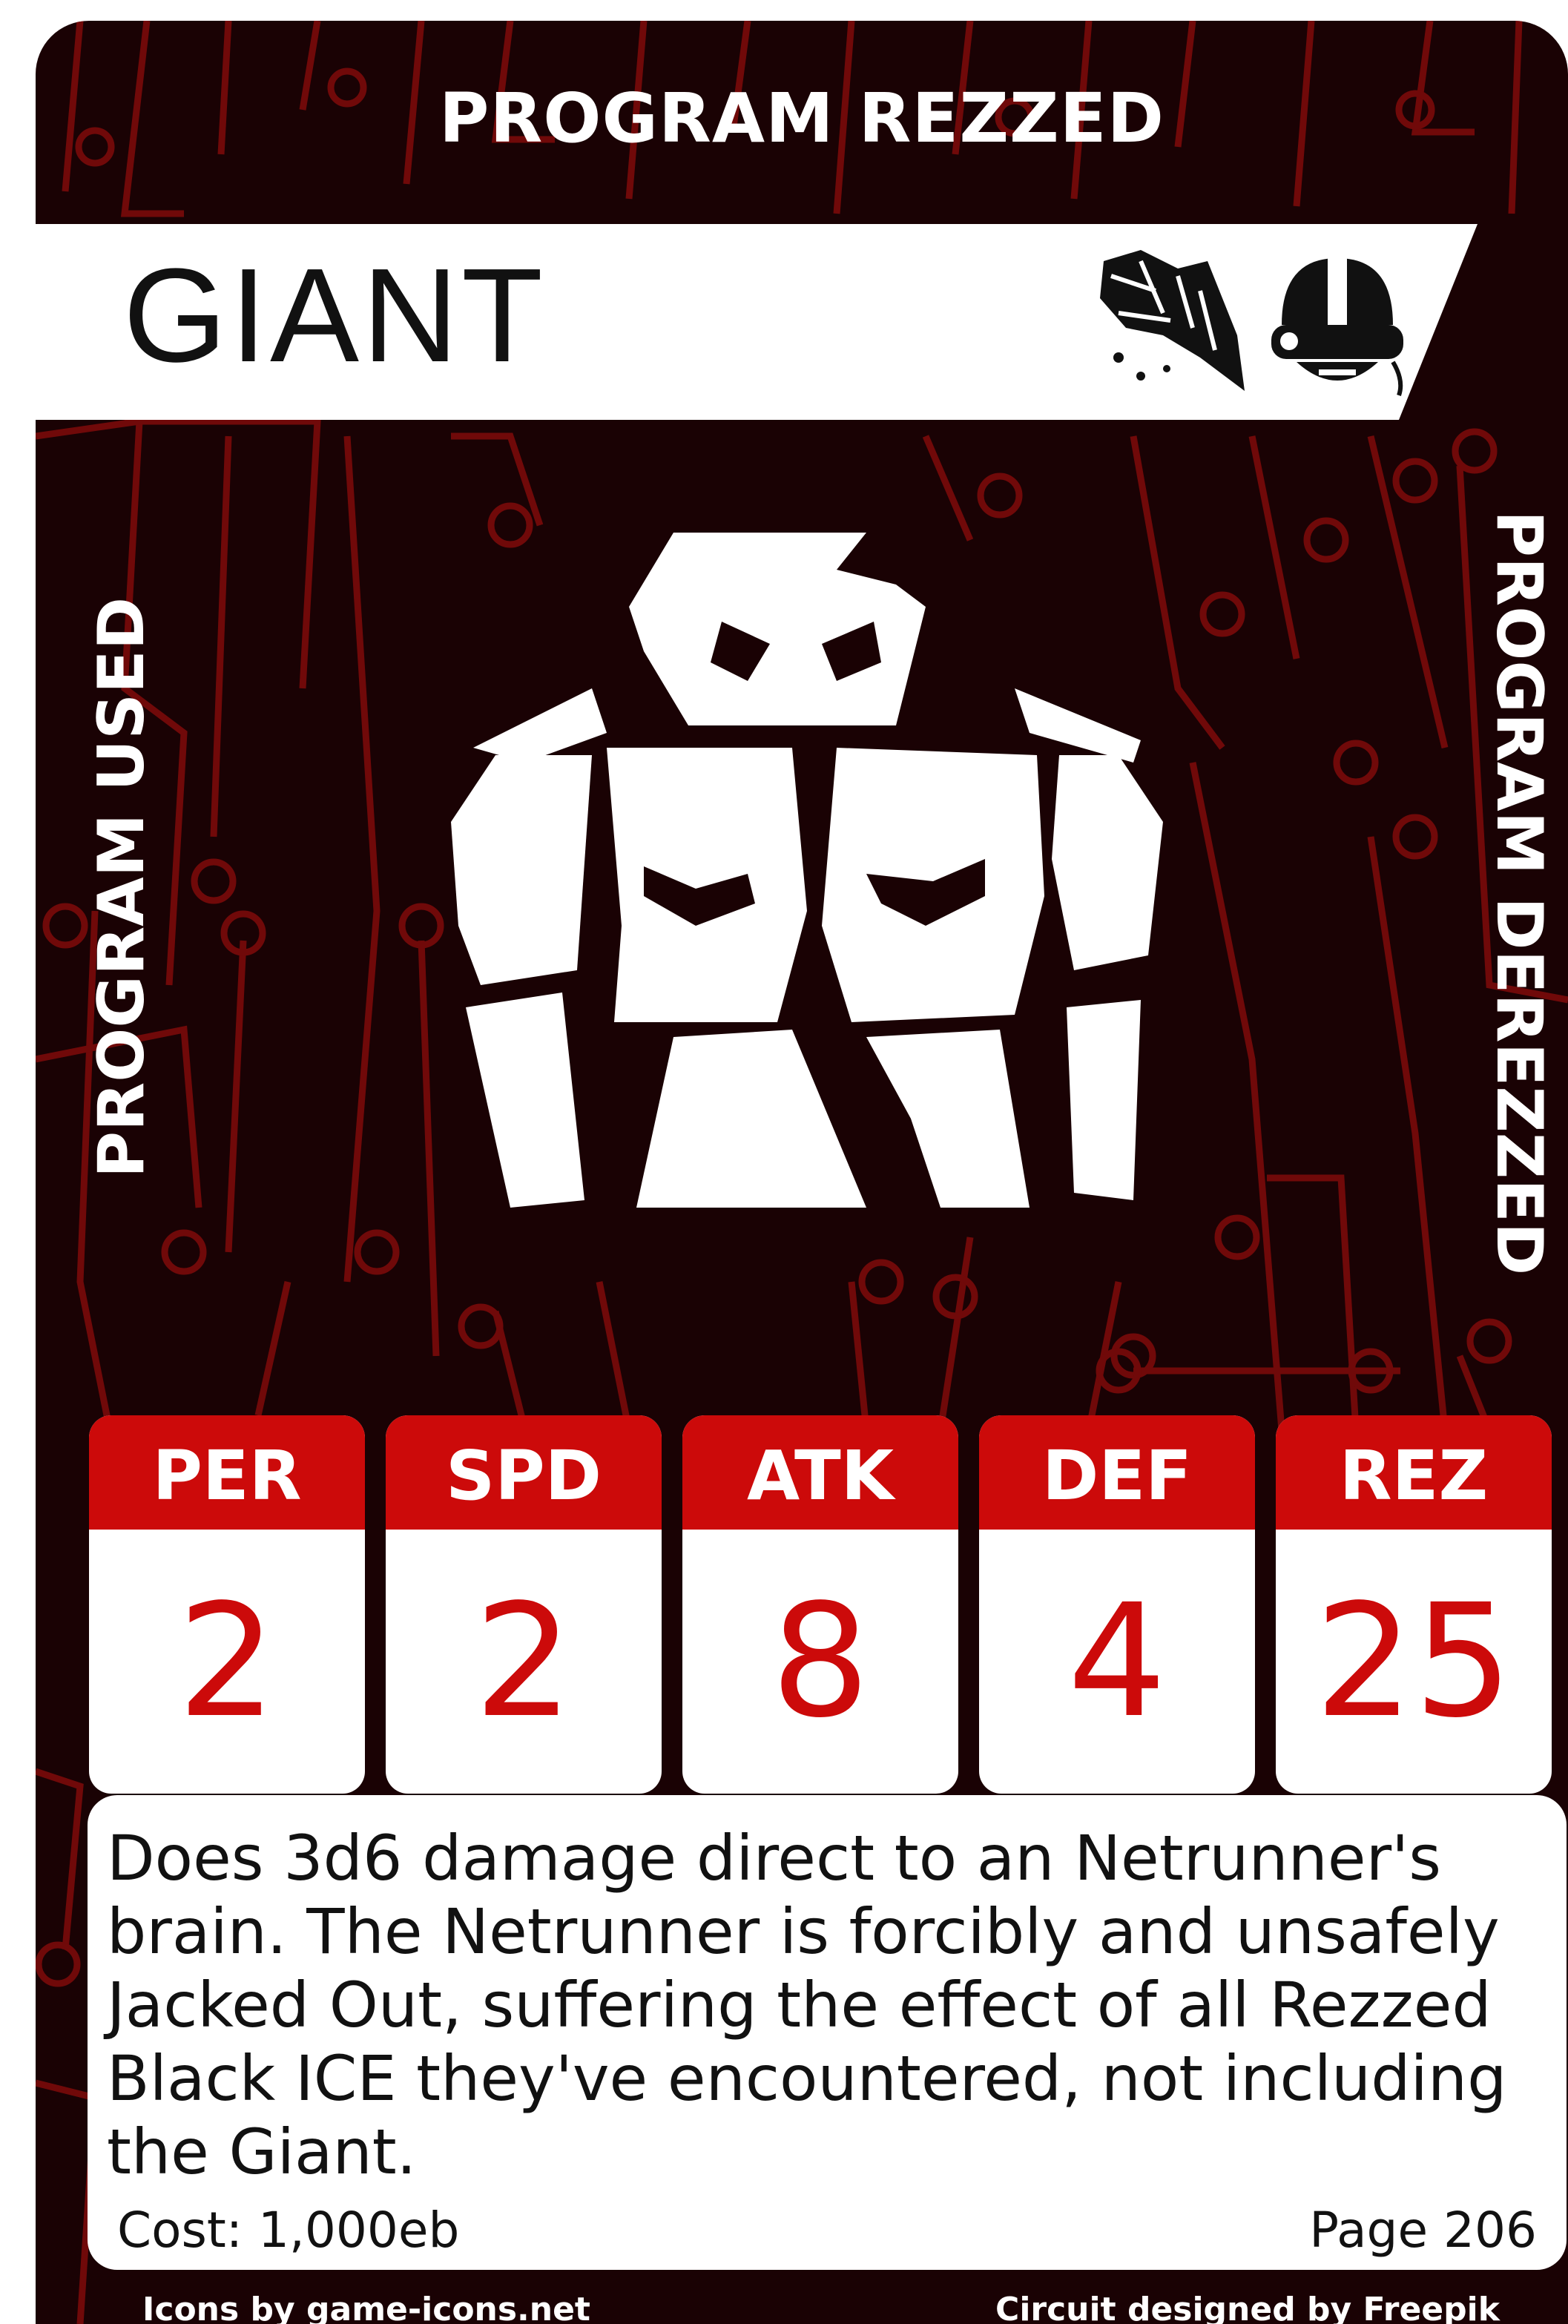 The width and height of the screenshot is (1568, 2324). I want to click on program-used-label: PROGRAM USED, so click(122, 887).